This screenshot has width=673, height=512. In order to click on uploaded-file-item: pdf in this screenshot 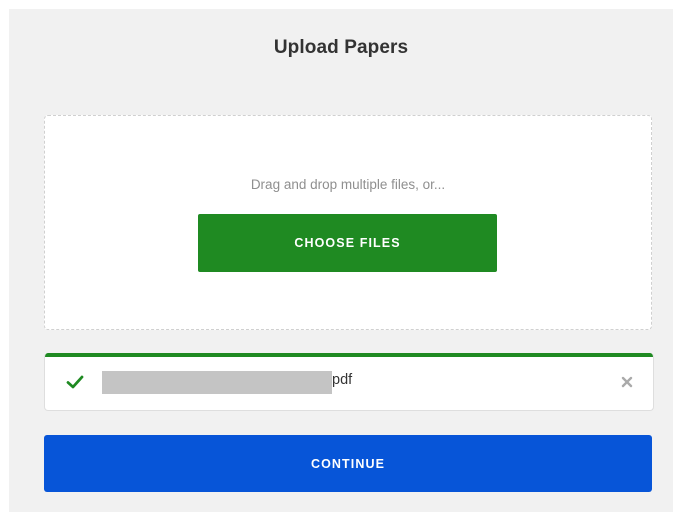, I will do `click(349, 382)`.